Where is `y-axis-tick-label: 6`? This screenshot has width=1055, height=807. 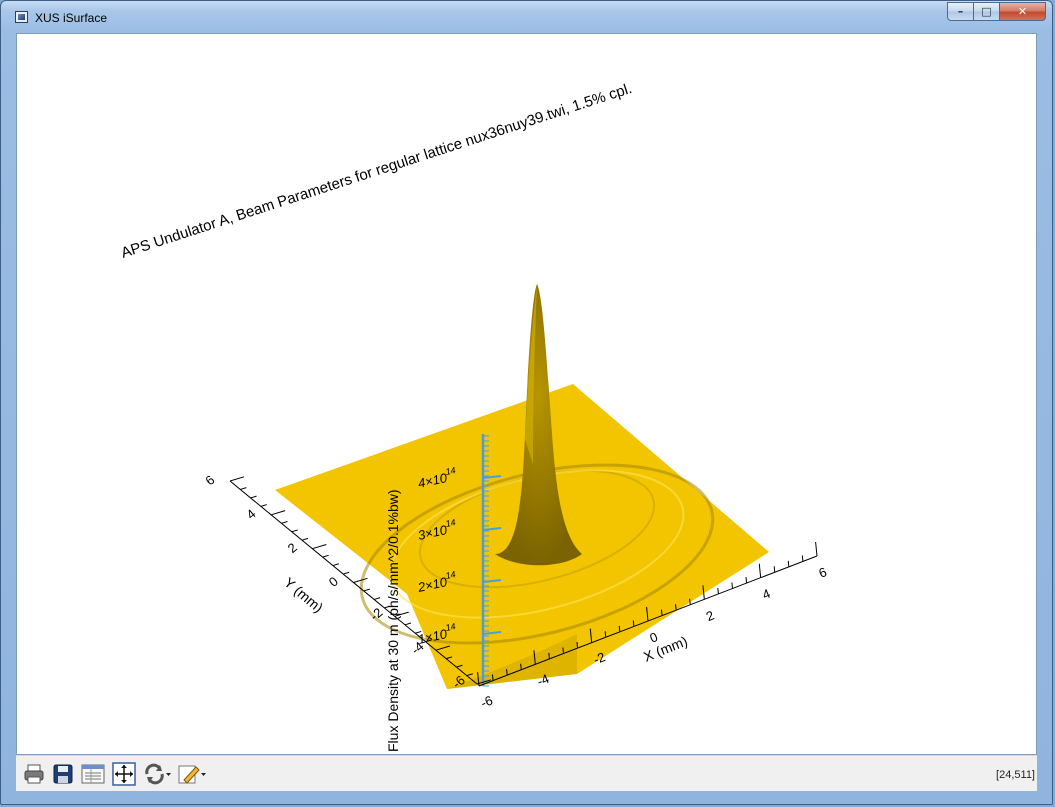 y-axis-tick-label: 6 is located at coordinates (209, 480).